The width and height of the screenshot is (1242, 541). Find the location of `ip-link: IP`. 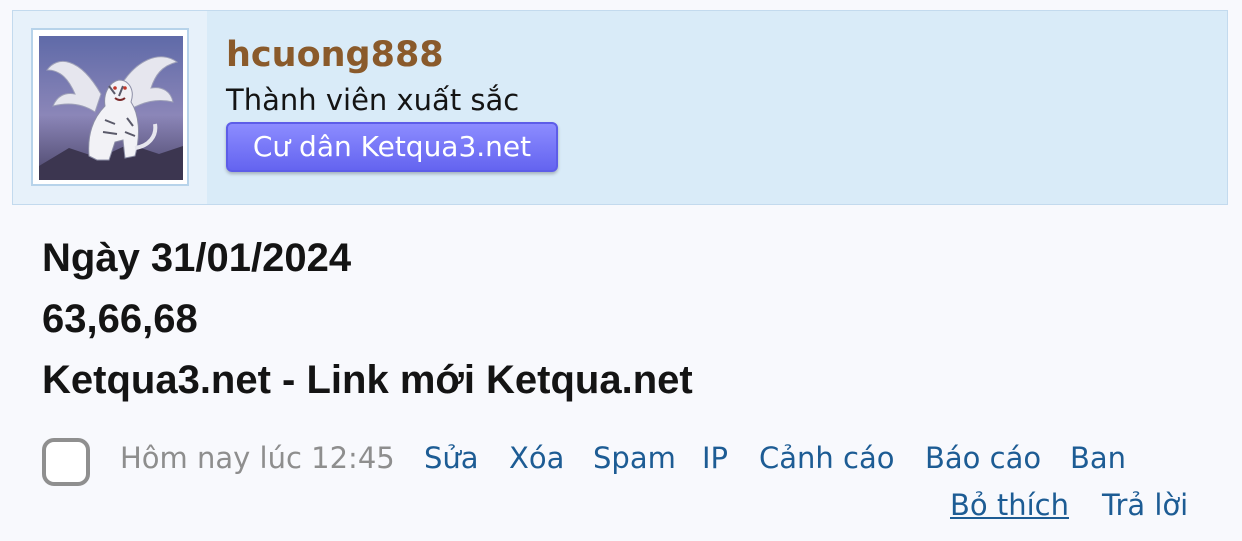

ip-link: IP is located at coordinates (715, 458).